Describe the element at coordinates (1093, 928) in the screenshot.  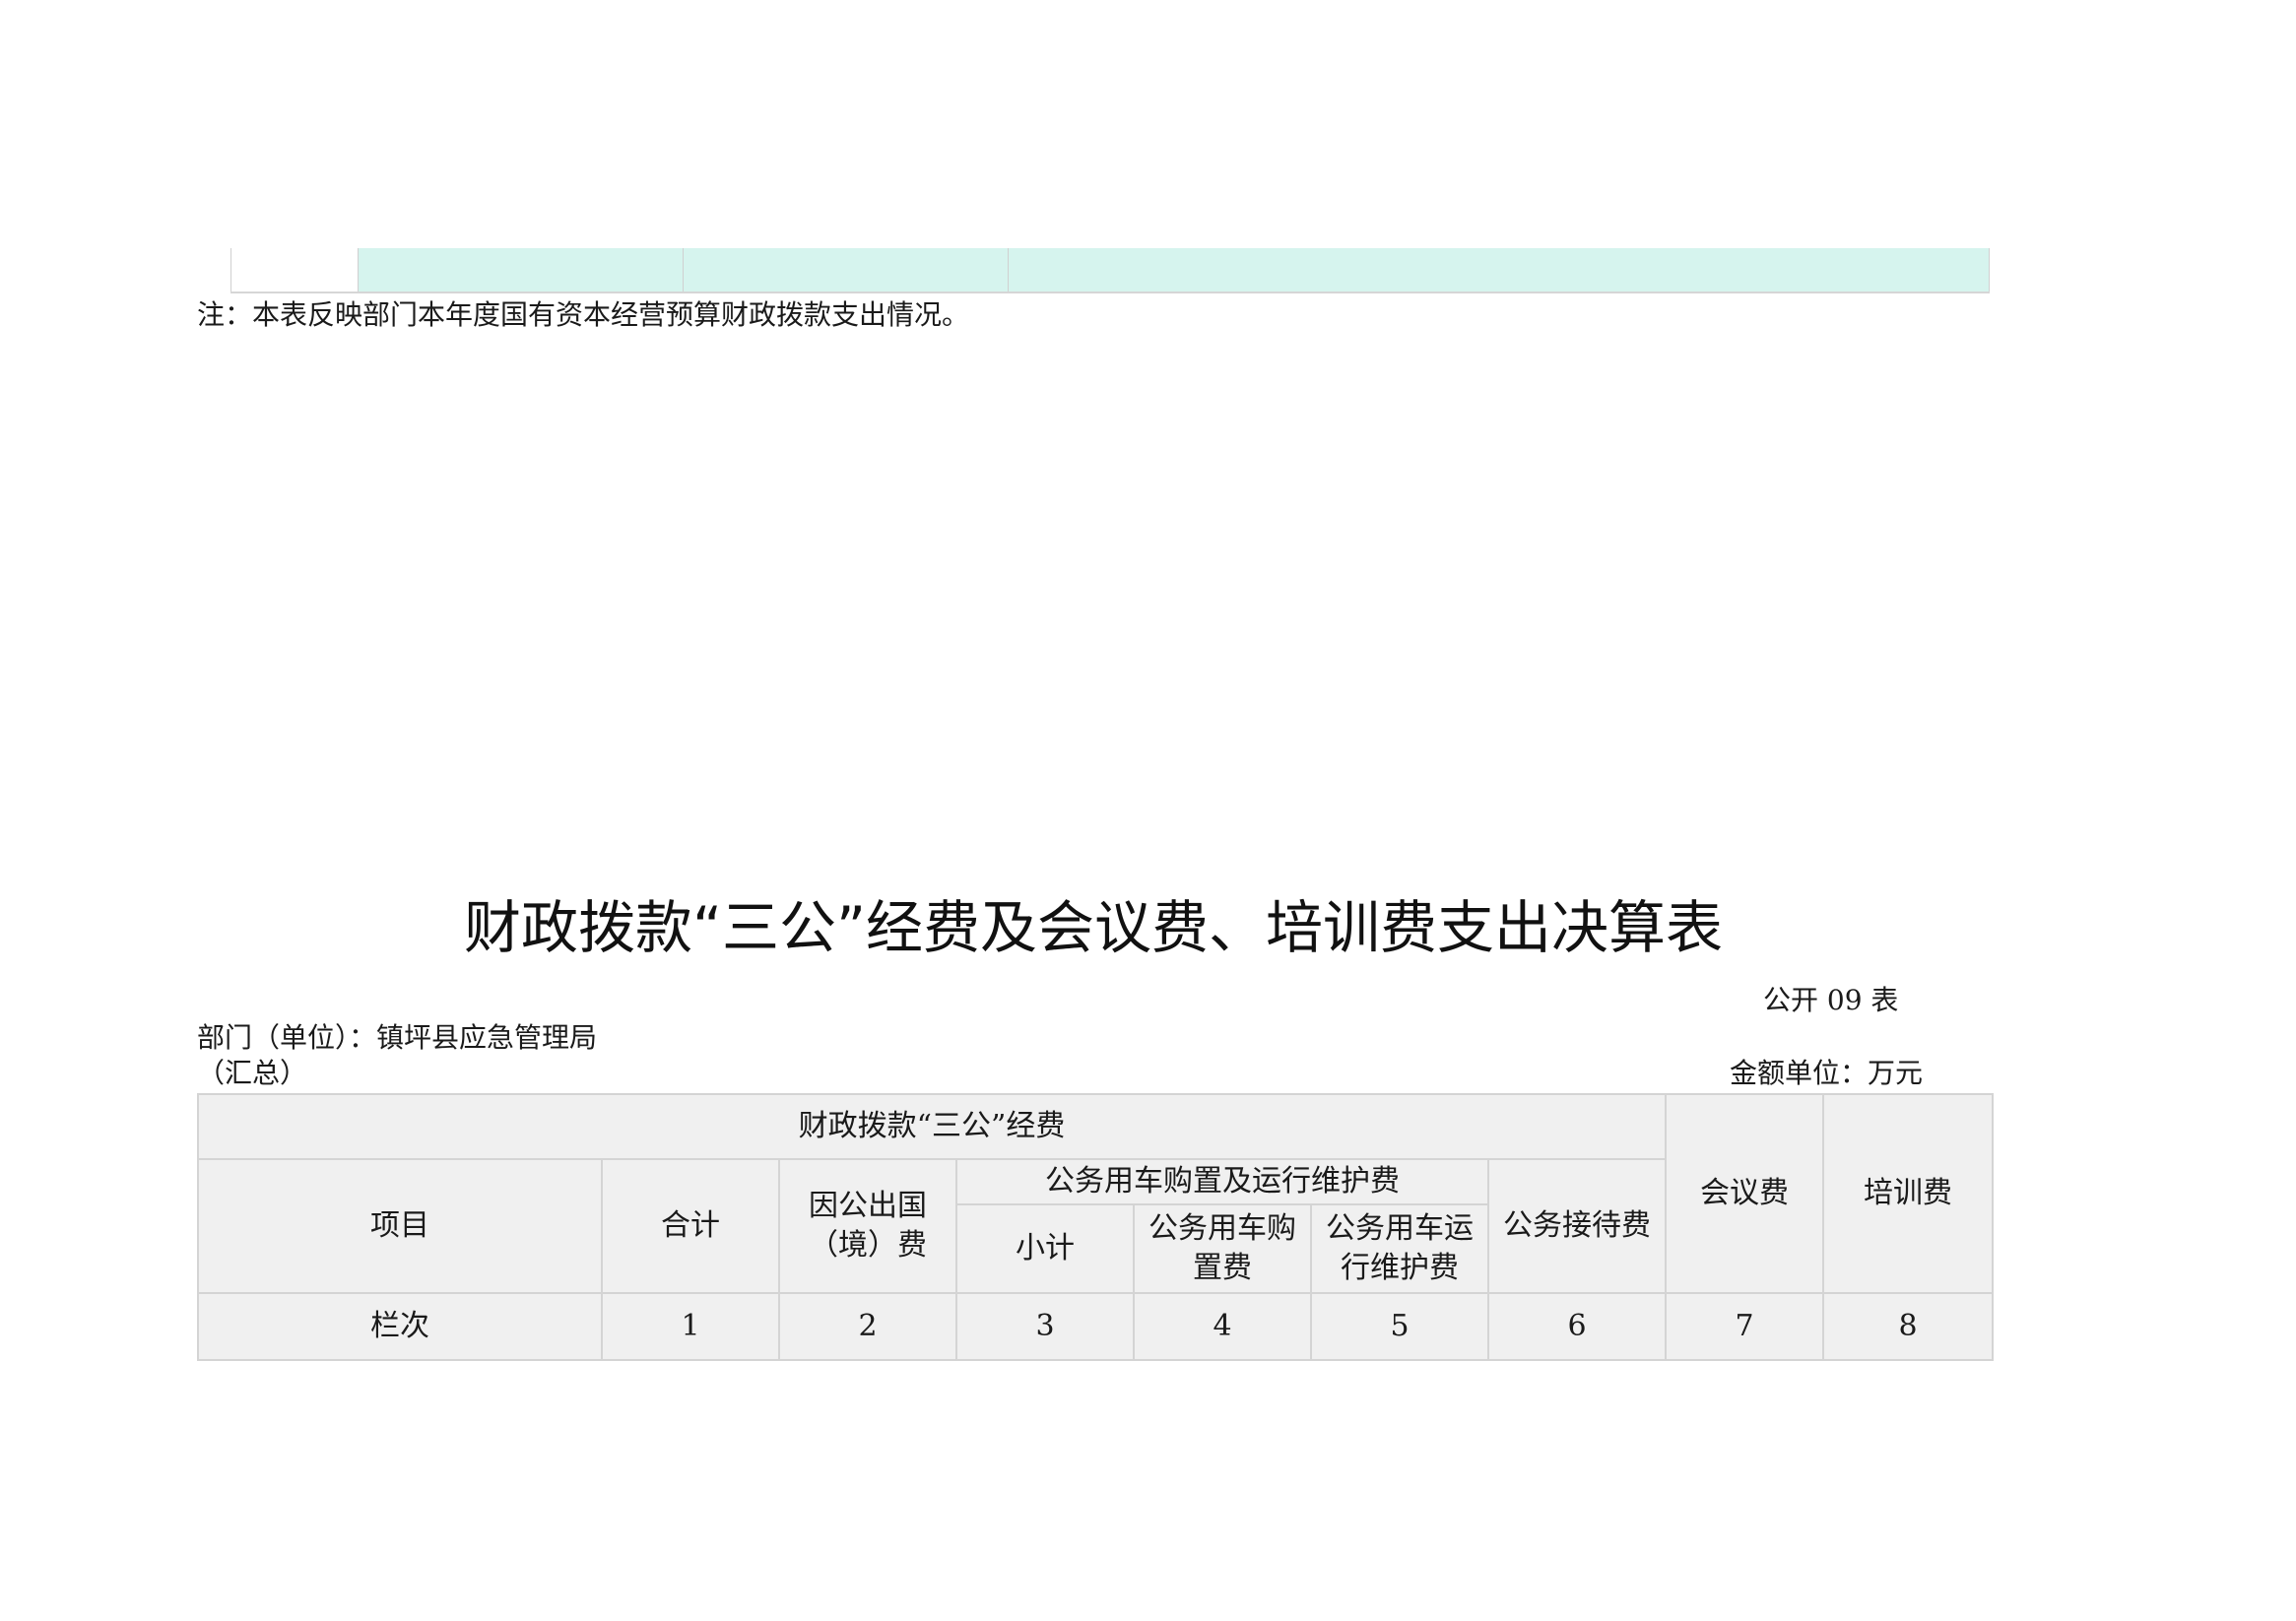
I see `page-title: 财政拨款“三公”经费及会议费、培训费支出决算表` at that location.